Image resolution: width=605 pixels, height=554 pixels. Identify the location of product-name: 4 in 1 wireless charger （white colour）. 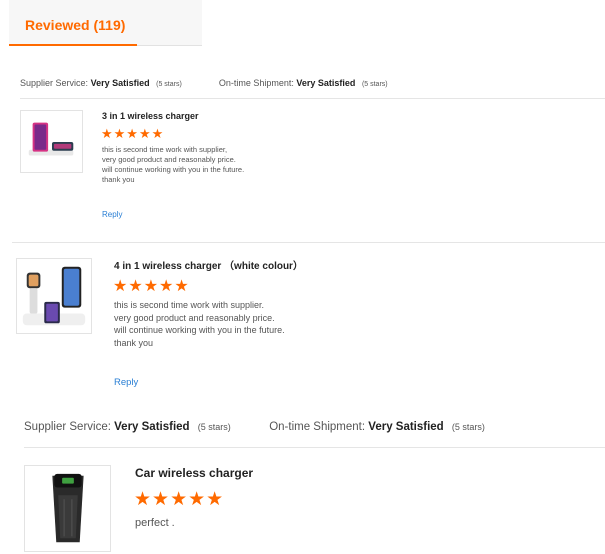
(208, 266).